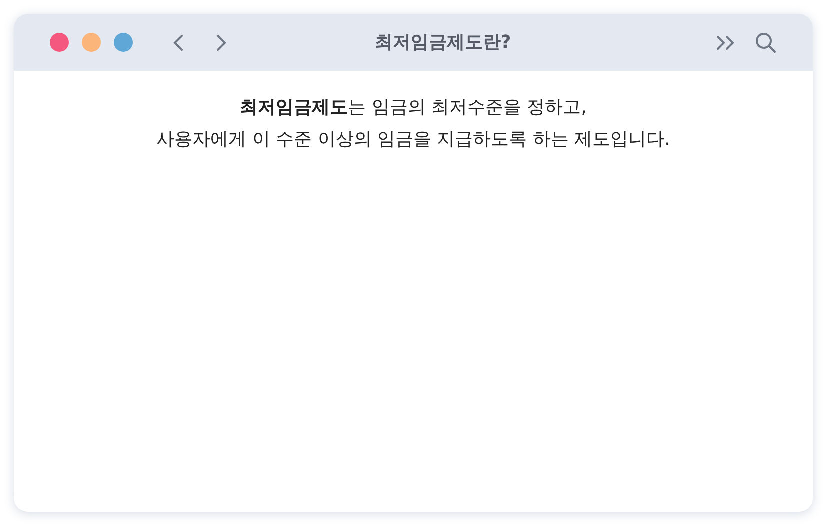 This screenshot has width=827, height=524. What do you see at coordinates (443, 43) in the screenshot?
I see `window-title: 최저임금제도란?` at bounding box center [443, 43].